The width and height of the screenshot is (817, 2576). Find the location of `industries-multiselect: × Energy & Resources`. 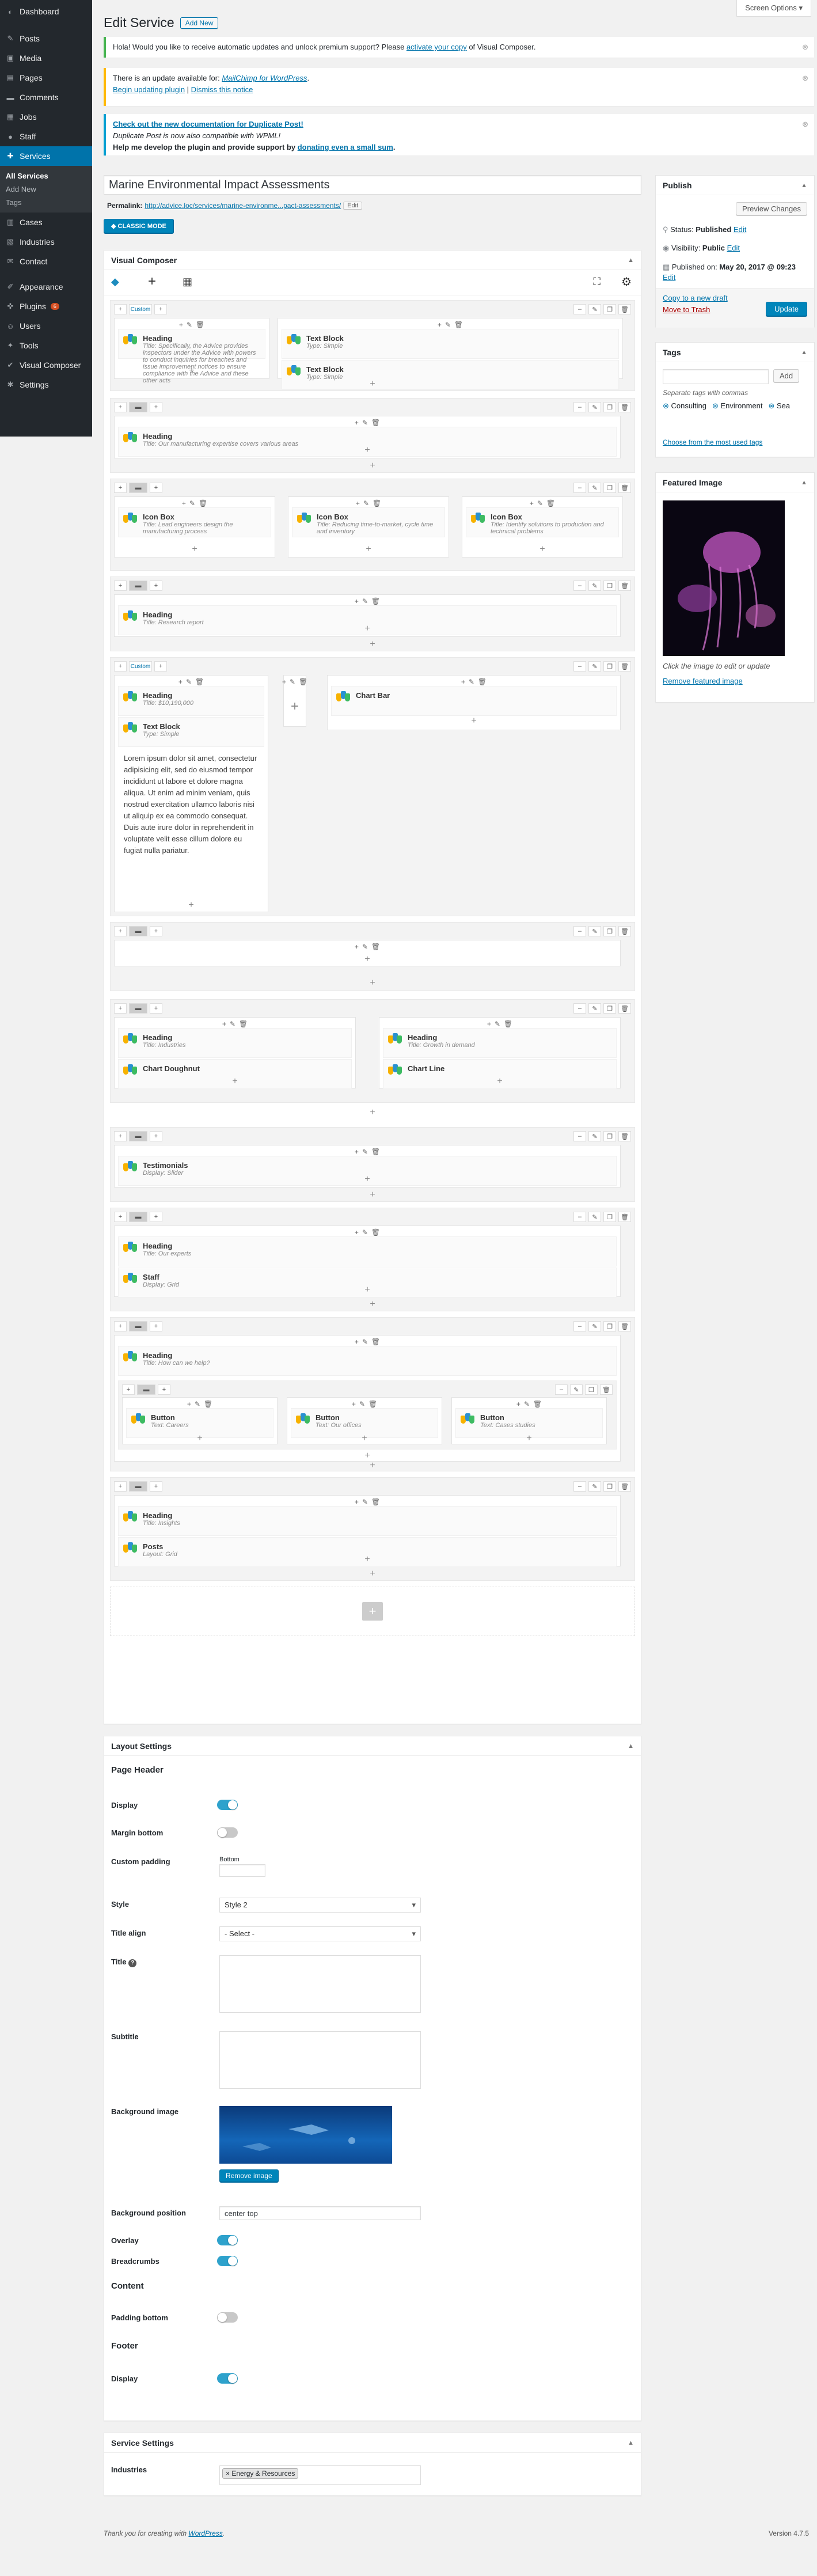

industries-multiselect: × Energy & Resources is located at coordinates (320, 2475).